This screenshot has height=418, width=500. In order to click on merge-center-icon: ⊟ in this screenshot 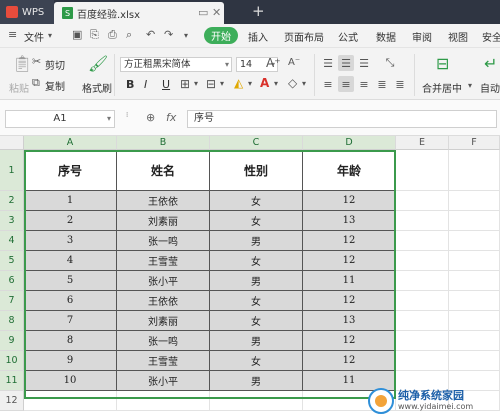, I will do `click(442, 63)`.